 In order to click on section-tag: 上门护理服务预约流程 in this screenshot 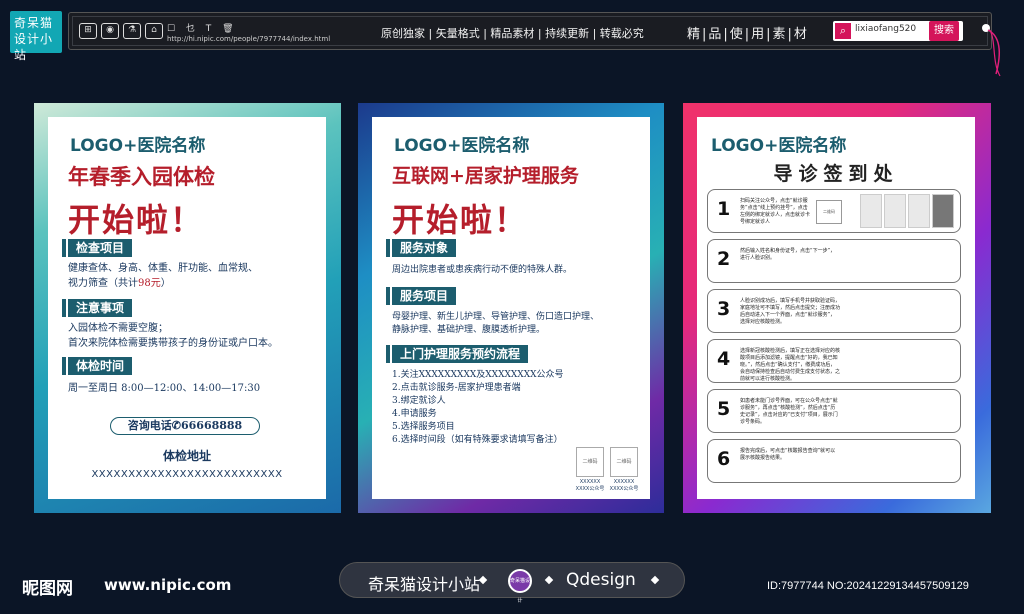, I will do `click(457, 354)`.